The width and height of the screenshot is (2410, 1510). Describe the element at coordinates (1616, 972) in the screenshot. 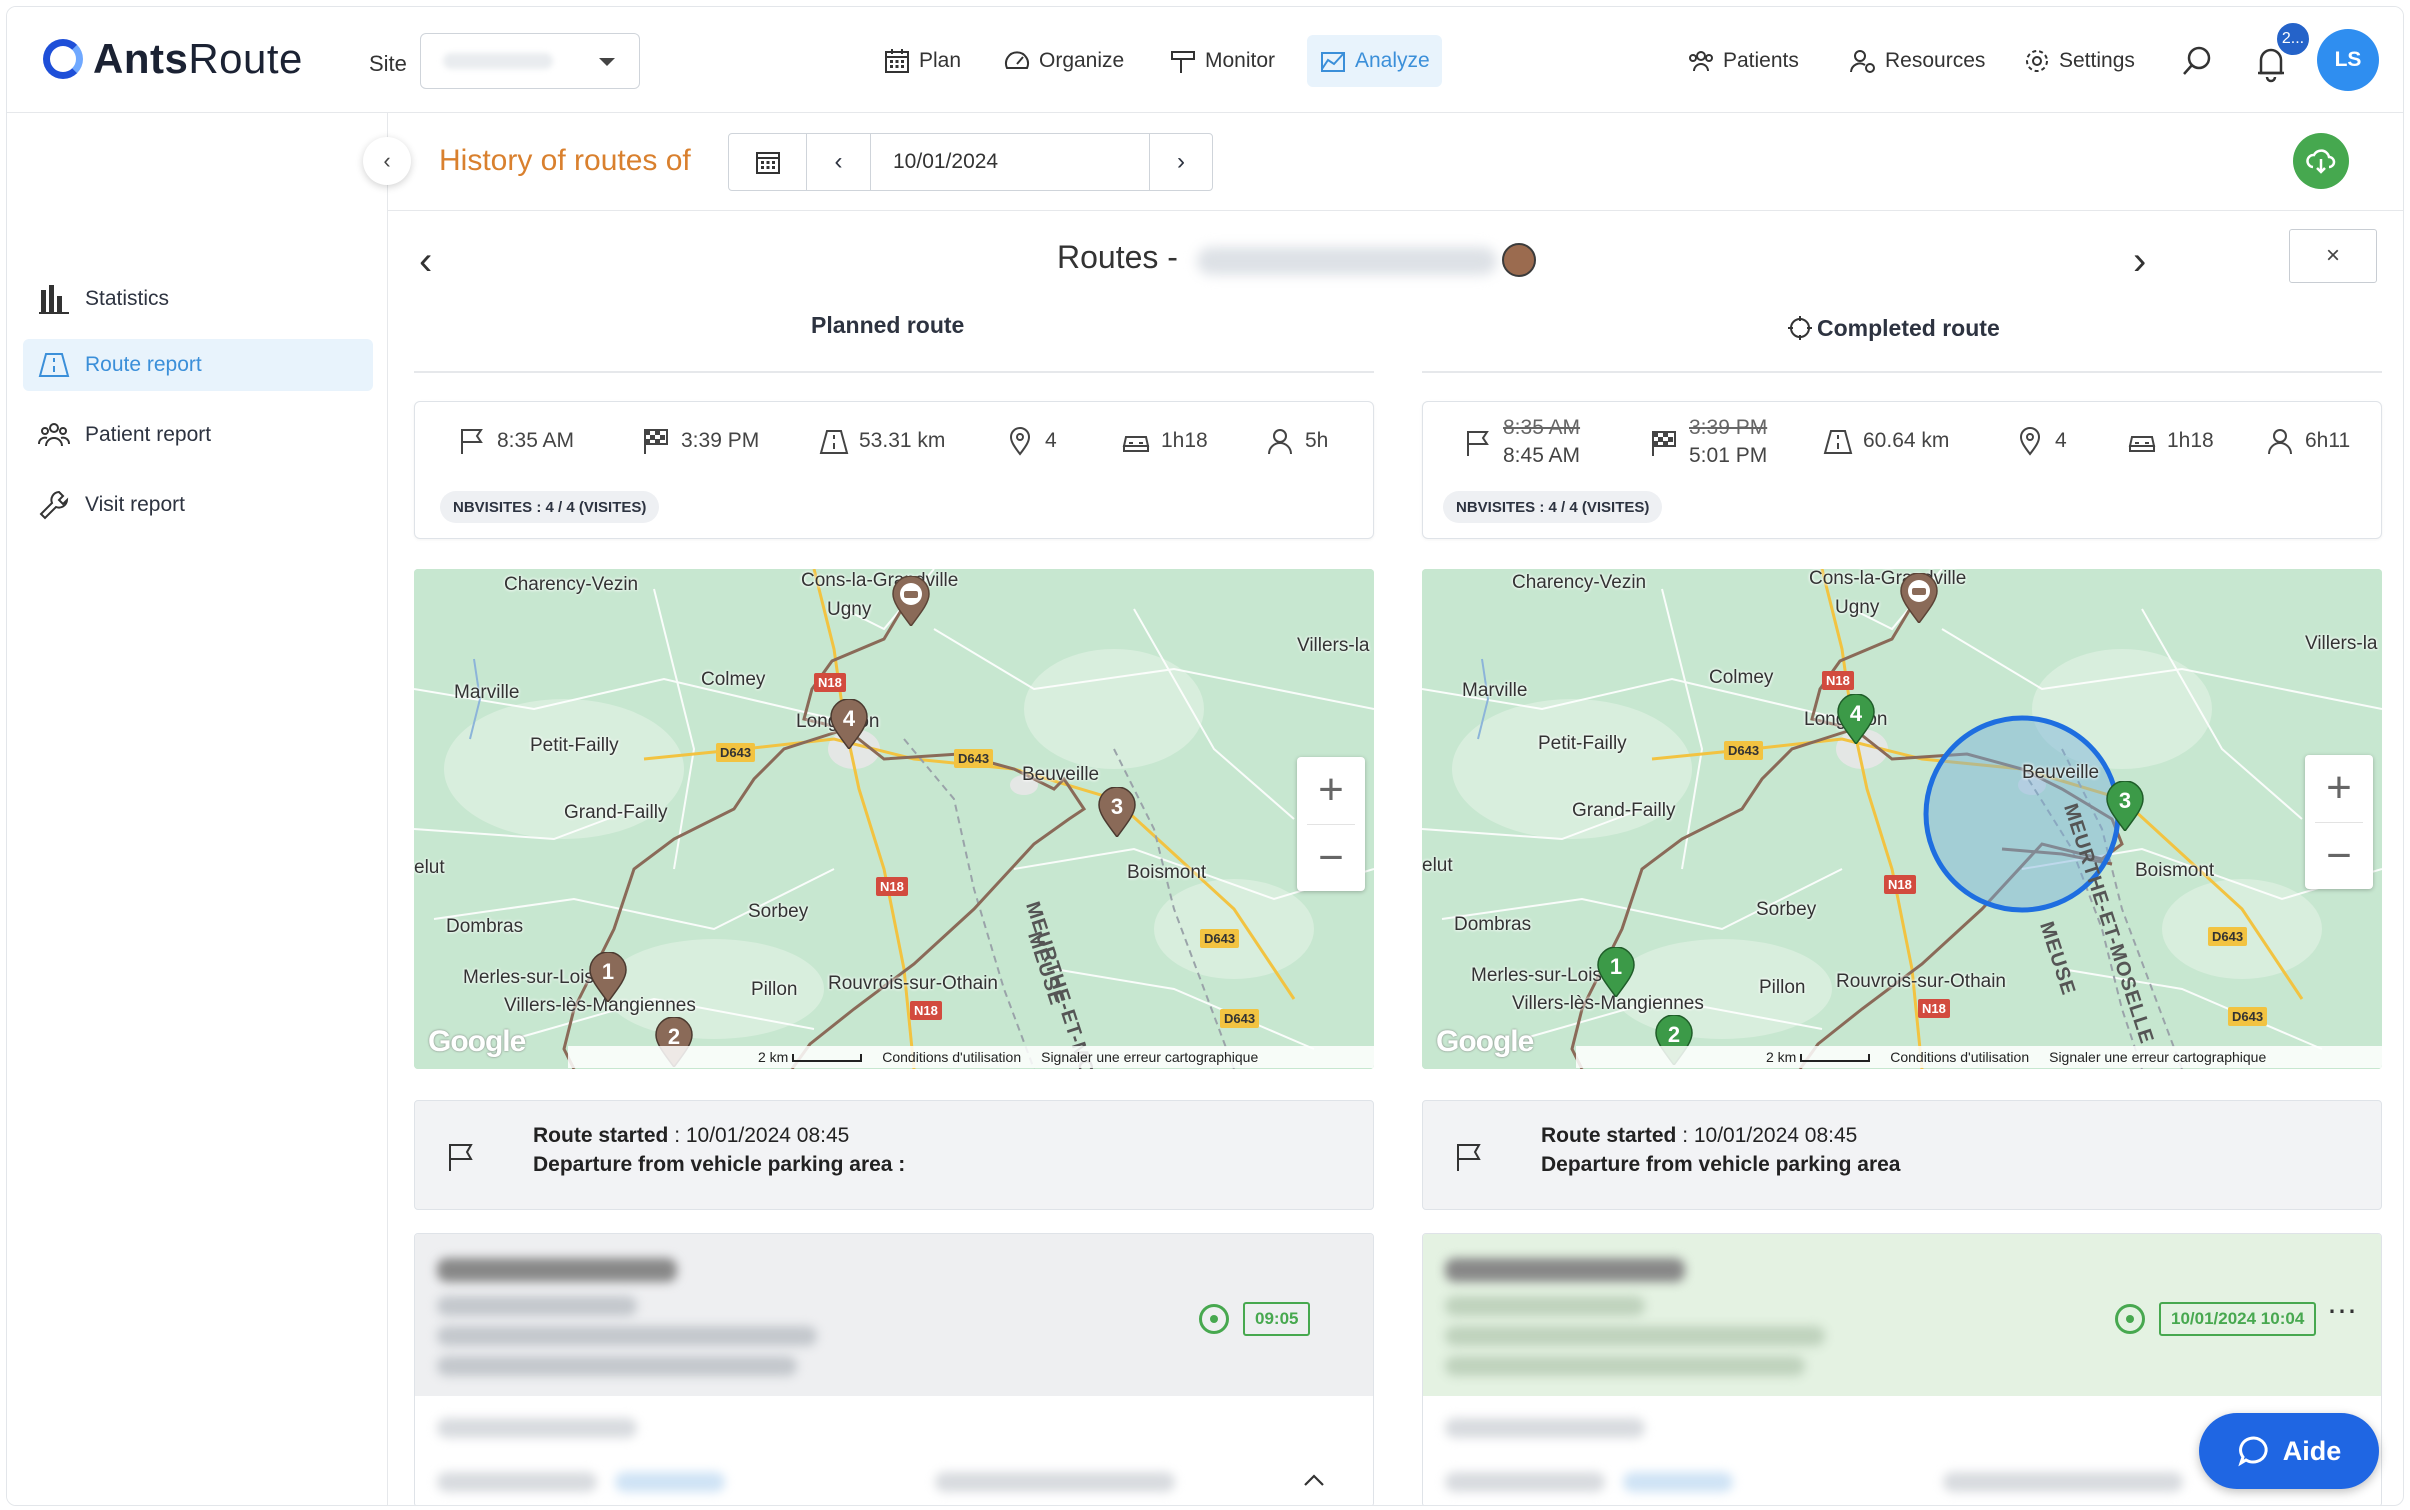

I see `completed-stop-pin: 1` at that location.